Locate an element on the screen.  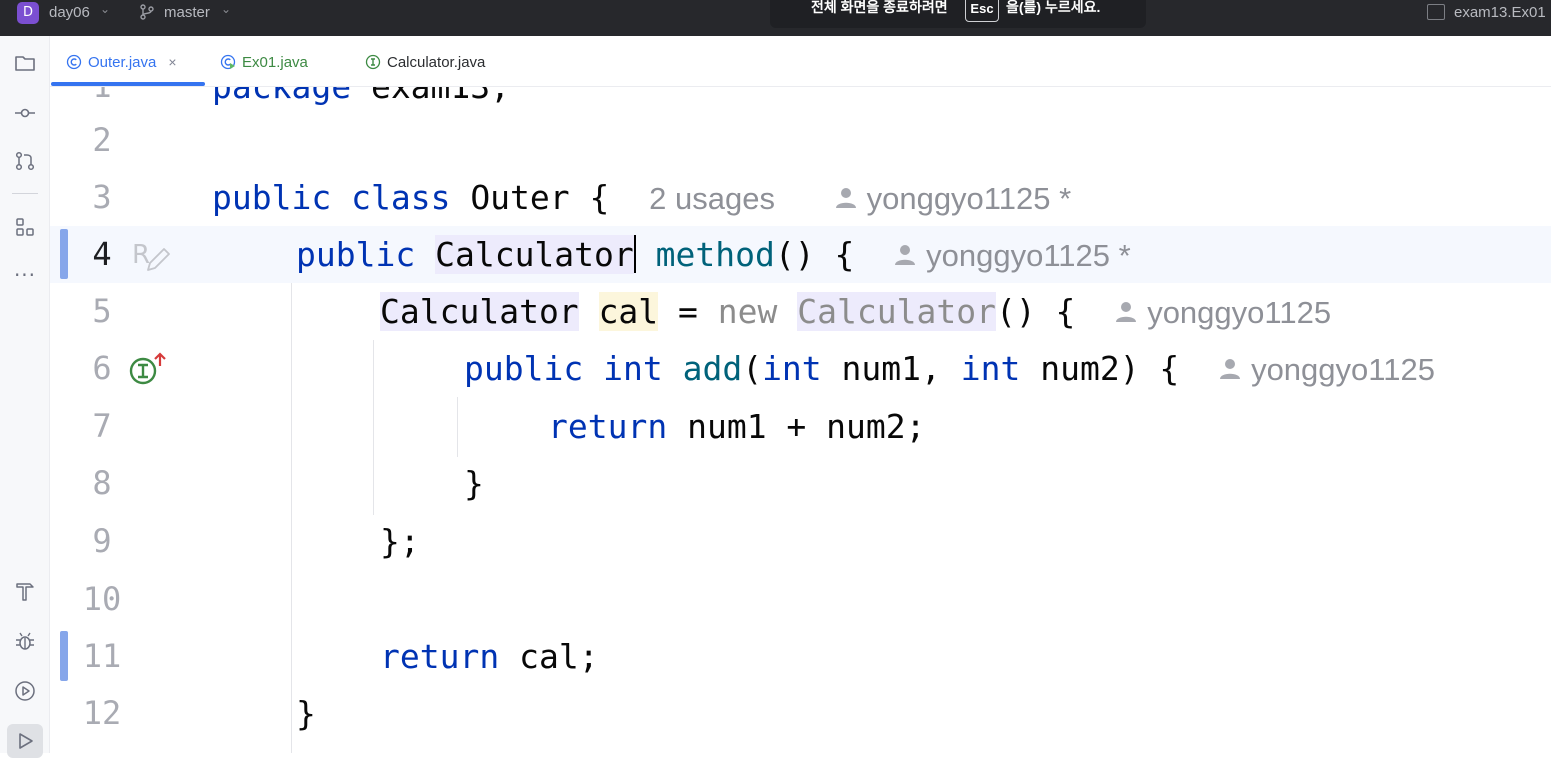
code-line: 1 package exam13; is located at coordinates (800, 101).